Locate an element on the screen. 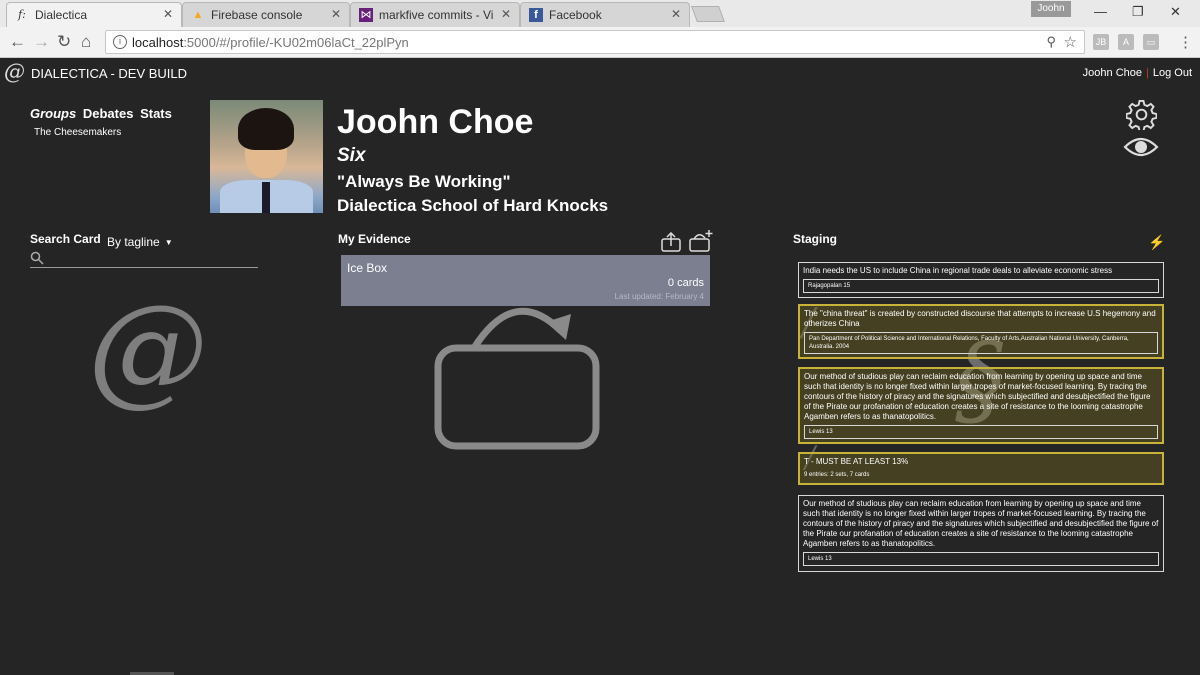  caret-down-icon: ▼ is located at coordinates (168, 243).